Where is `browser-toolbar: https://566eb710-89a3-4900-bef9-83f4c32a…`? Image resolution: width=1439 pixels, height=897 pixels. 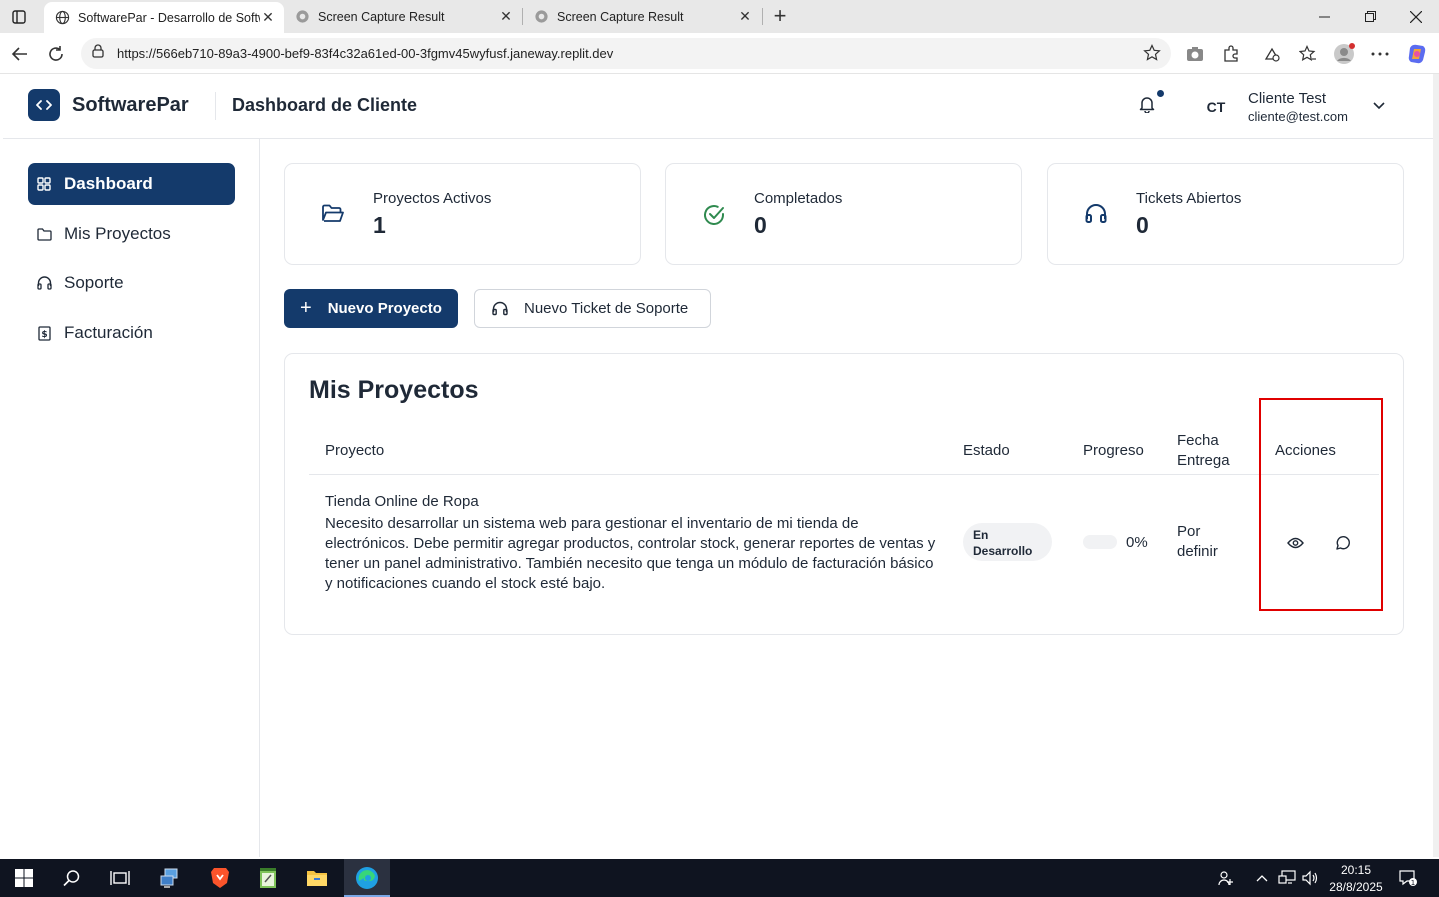 browser-toolbar: https://566eb710-89a3-4900-bef9-83f4c32a… is located at coordinates (719, 53).